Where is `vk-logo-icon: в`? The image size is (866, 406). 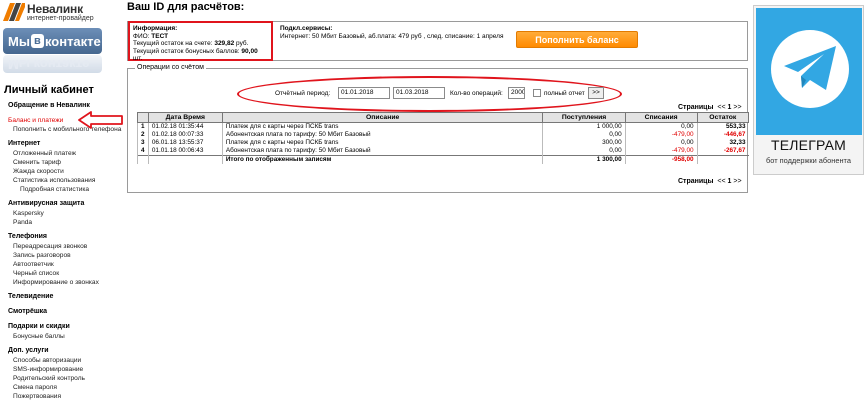 vk-logo-icon: в is located at coordinates (37, 41).